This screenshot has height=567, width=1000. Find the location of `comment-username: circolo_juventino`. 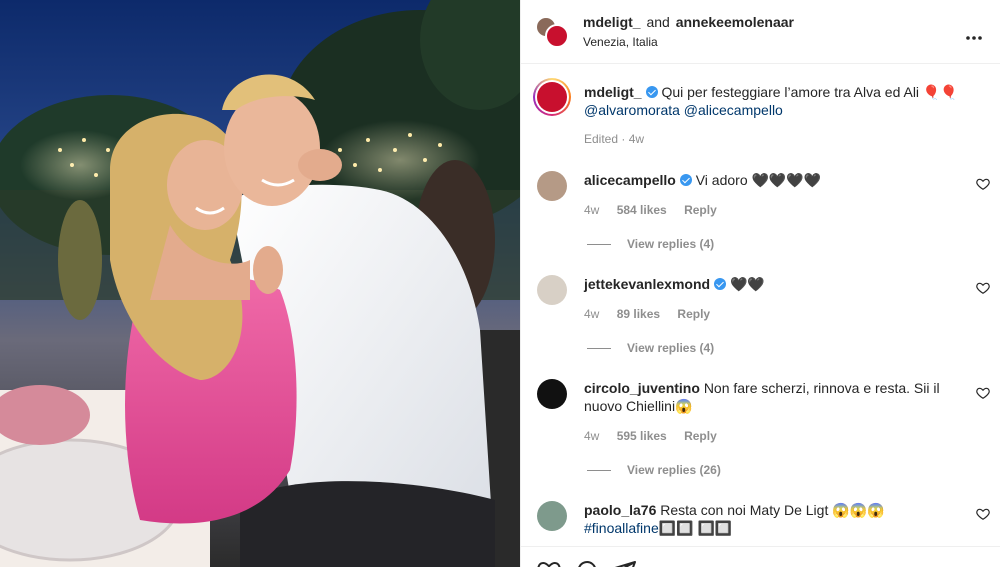

comment-username: circolo_juventino is located at coordinates (642, 388).